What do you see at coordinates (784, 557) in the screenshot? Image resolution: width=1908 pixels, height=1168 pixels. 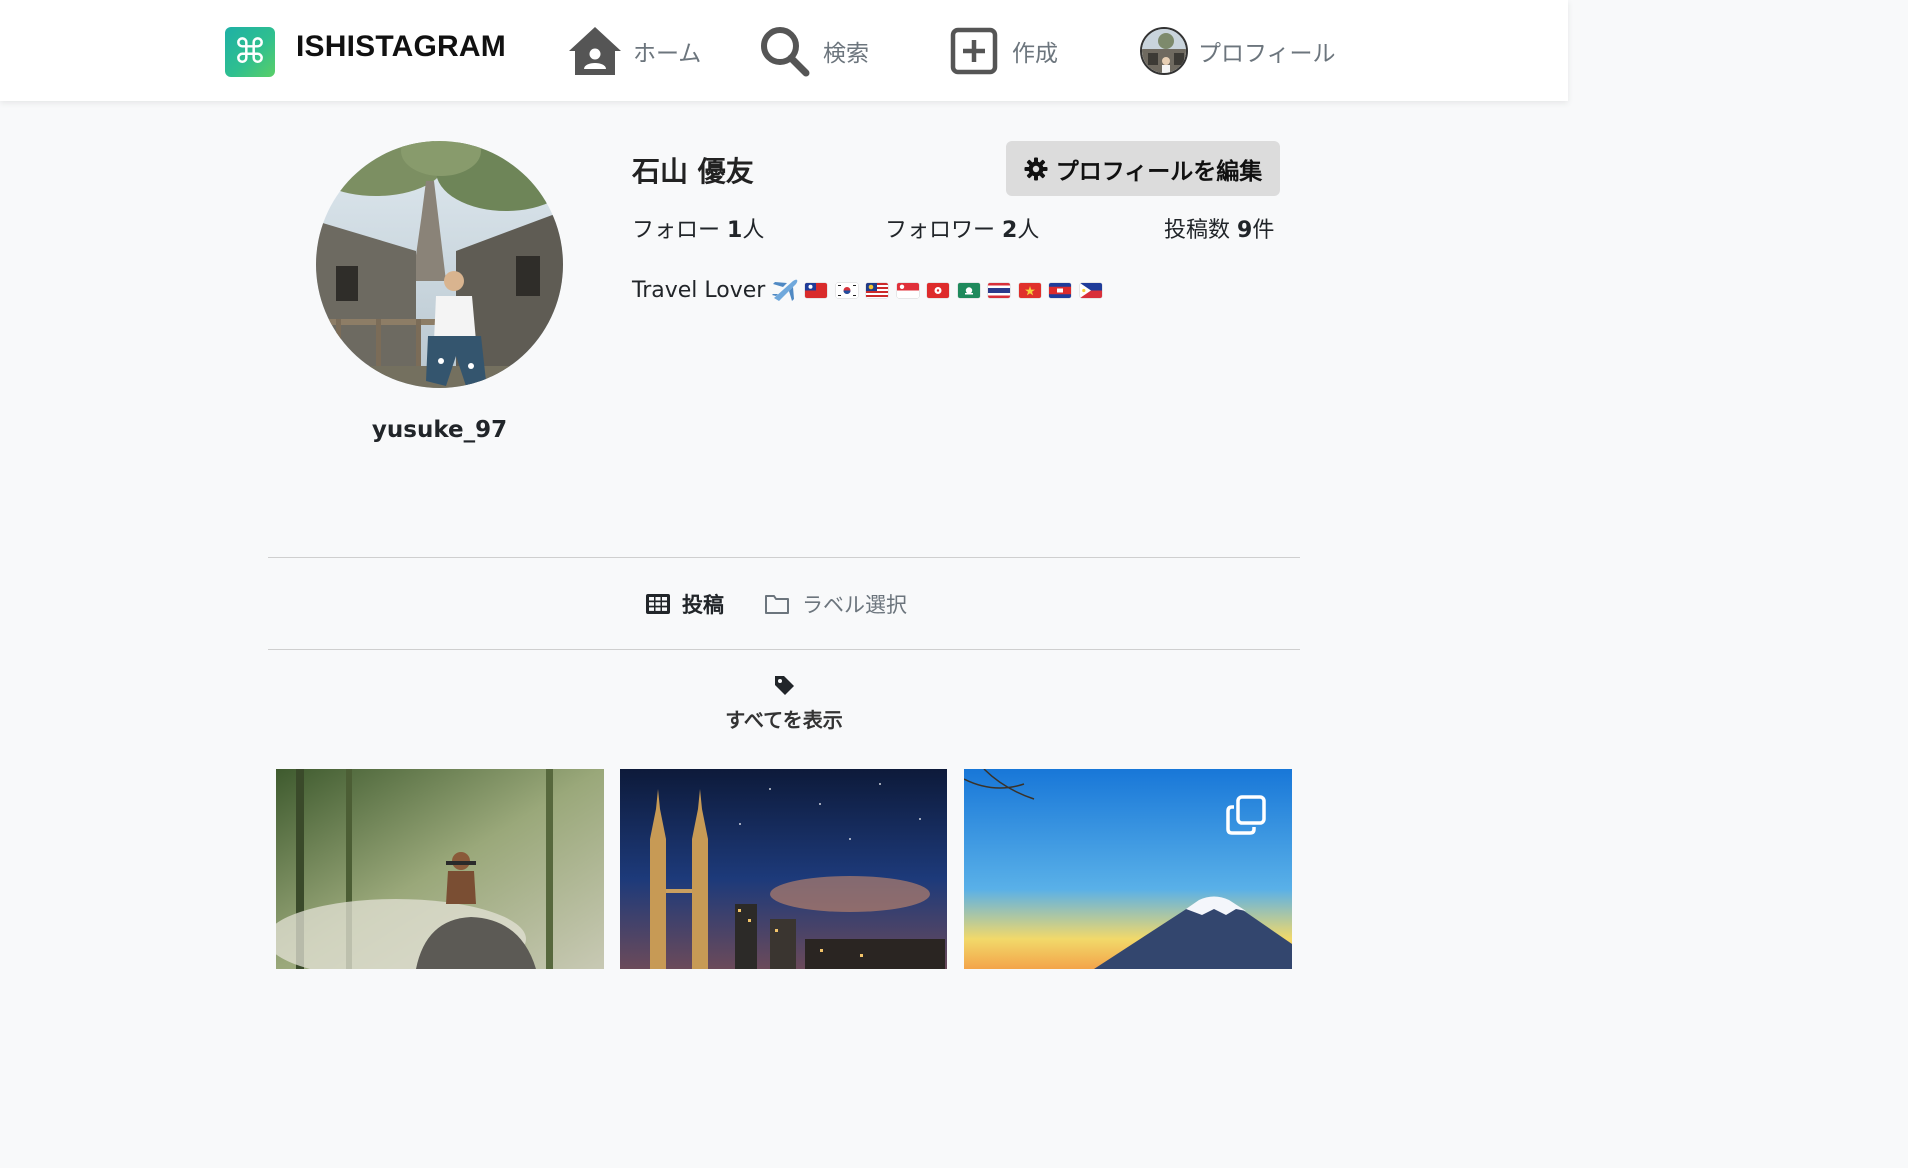 I see `divider-top` at bounding box center [784, 557].